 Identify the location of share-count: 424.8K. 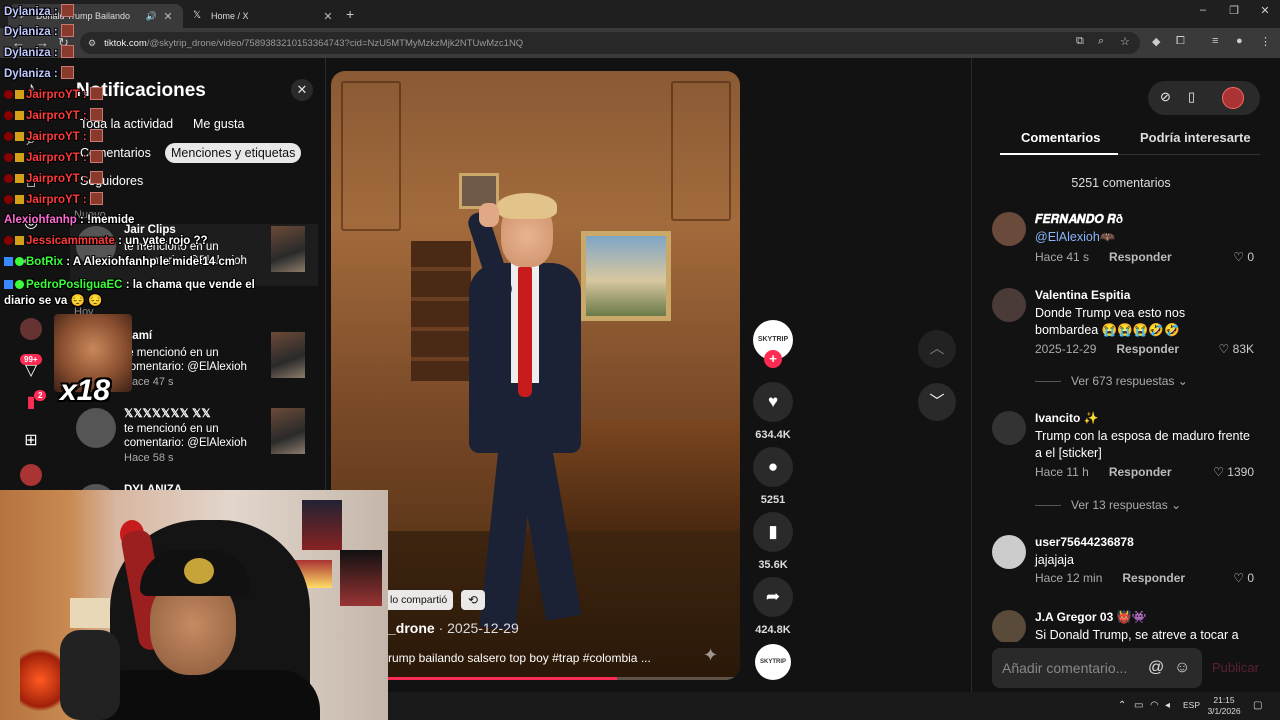
(773, 630).